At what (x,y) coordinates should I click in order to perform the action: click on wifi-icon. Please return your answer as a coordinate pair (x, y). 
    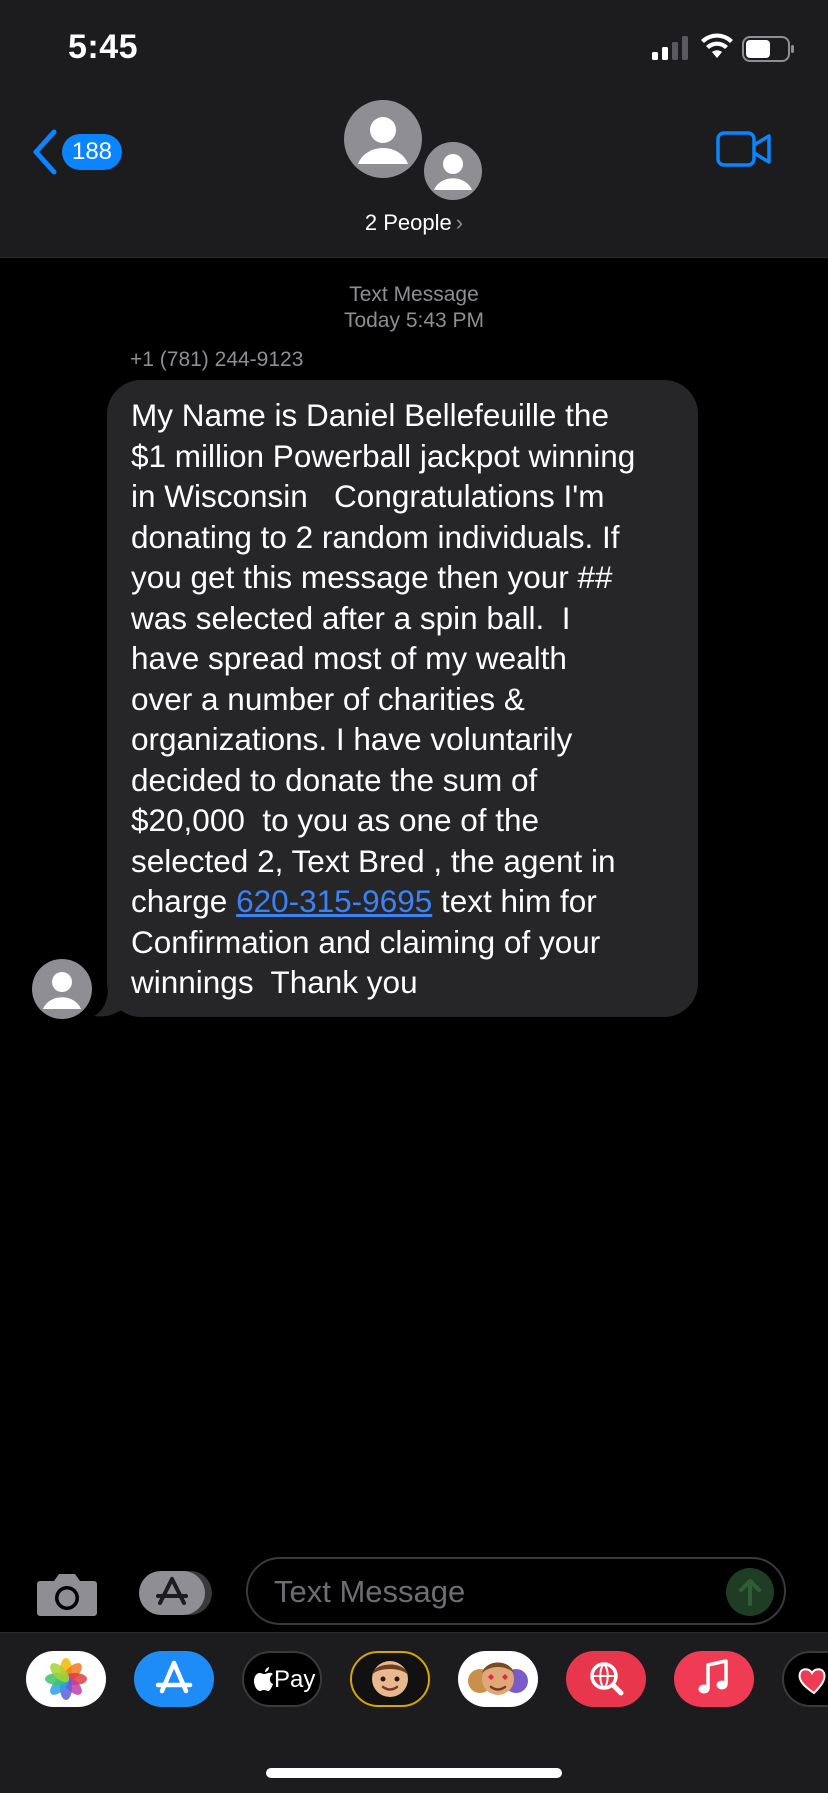
    Looking at the image, I should click on (717, 45).